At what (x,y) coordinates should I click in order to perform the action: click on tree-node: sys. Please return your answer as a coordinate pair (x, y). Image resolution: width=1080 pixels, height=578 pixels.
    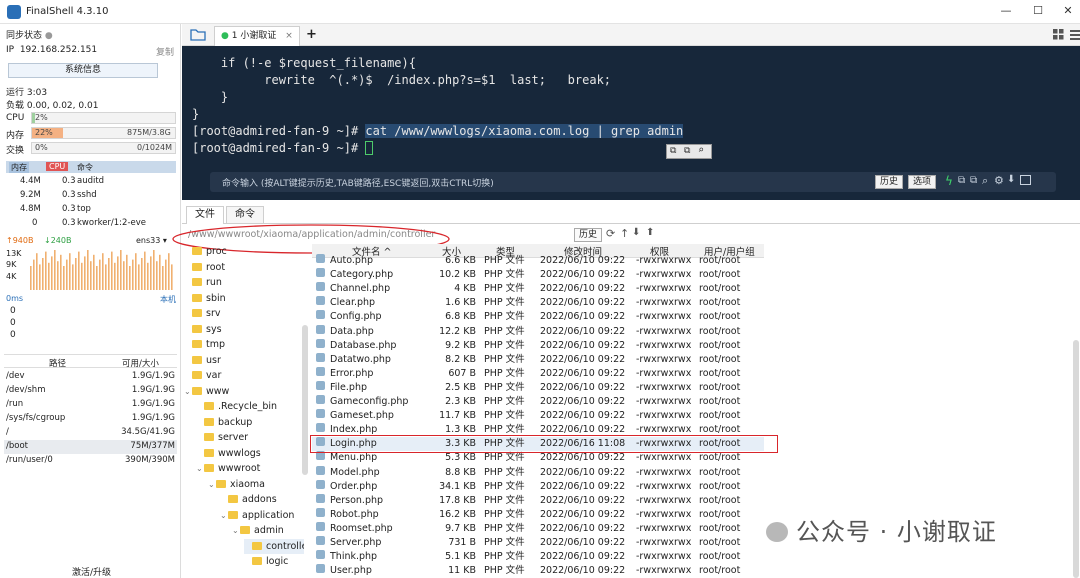
    Looking at the image, I should click on (203, 329).